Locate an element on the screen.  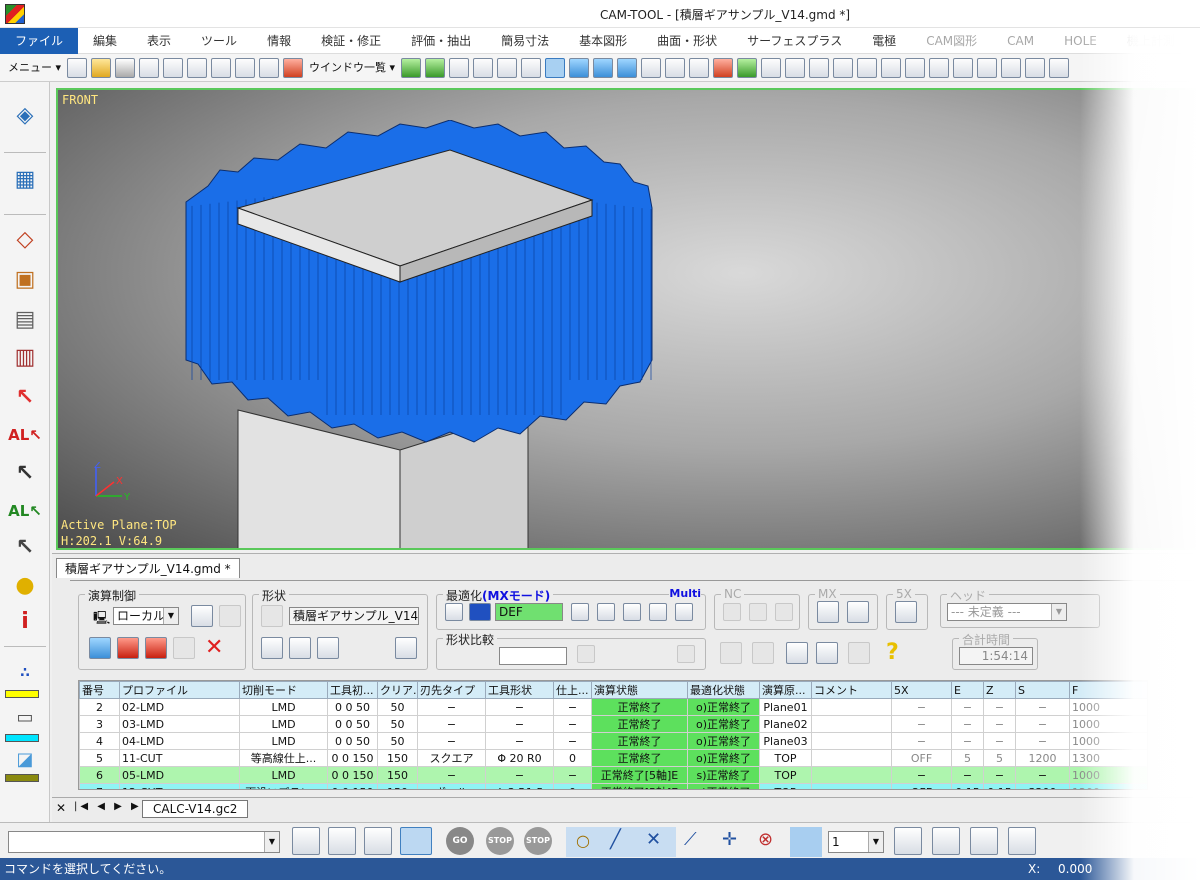
column-header-5: 刃先タイプ is located at coordinates (451, 690).